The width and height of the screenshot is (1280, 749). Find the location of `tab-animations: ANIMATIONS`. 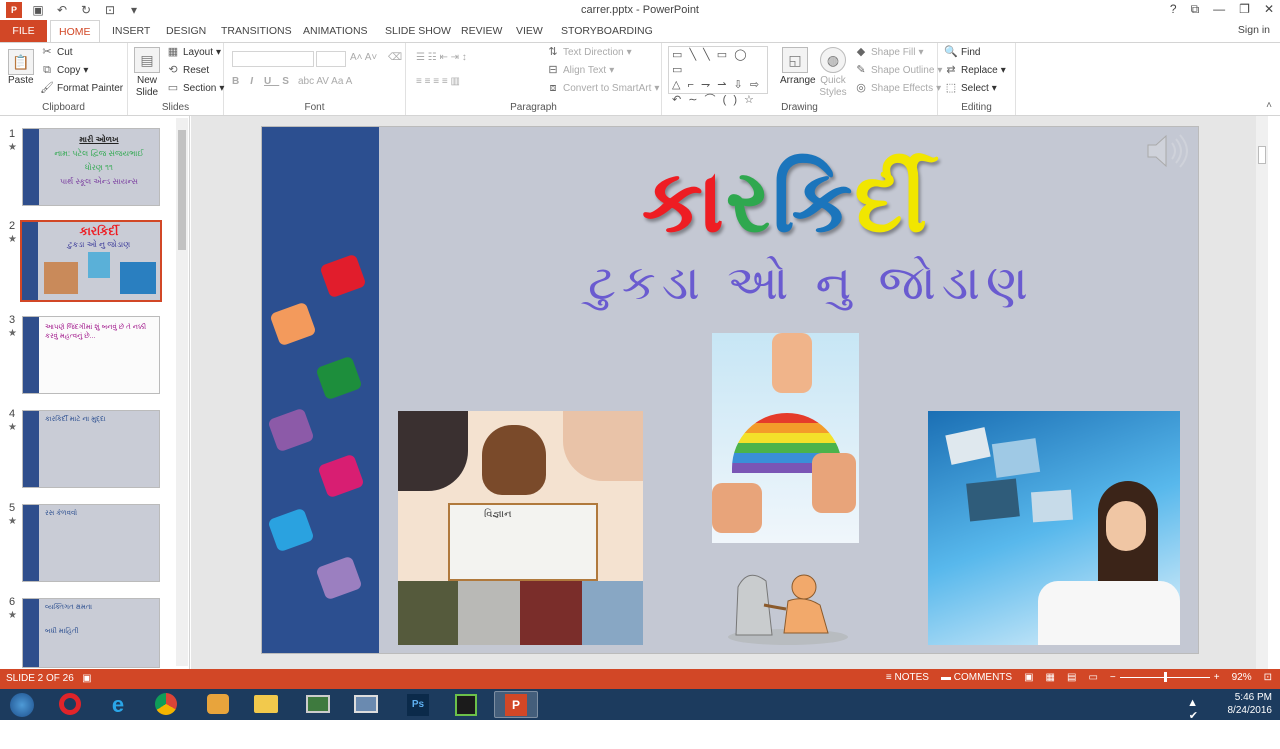

tab-animations: ANIMATIONS is located at coordinates (335, 31).